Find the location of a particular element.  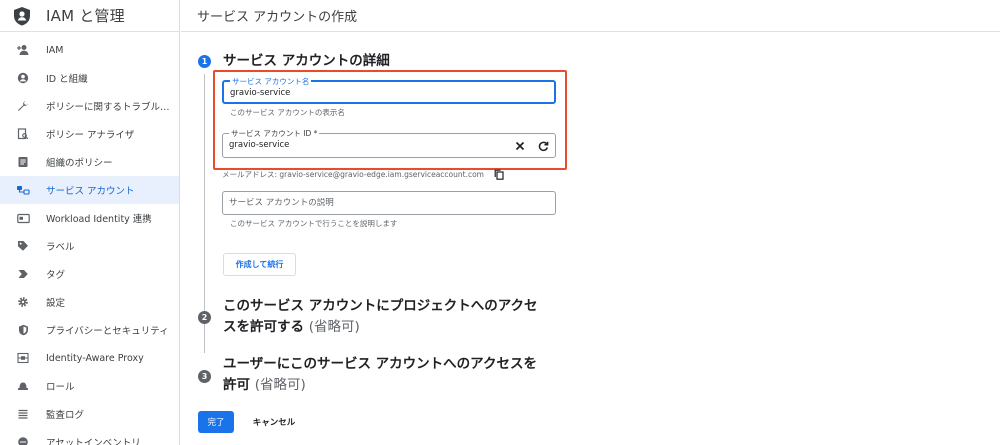

create-and-continue-button: 作成して続行 is located at coordinates (259, 264).